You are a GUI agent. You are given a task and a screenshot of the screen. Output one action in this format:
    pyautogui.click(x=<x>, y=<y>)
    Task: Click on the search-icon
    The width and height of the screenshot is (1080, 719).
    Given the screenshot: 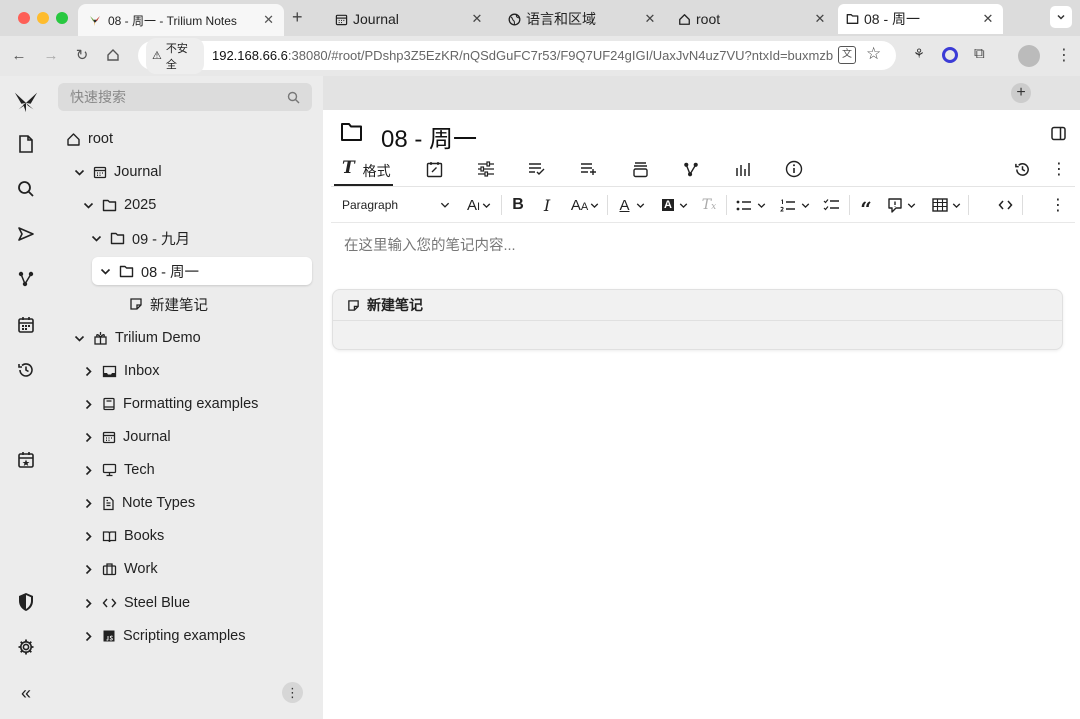 What is the action you would take?
    pyautogui.click(x=26, y=189)
    